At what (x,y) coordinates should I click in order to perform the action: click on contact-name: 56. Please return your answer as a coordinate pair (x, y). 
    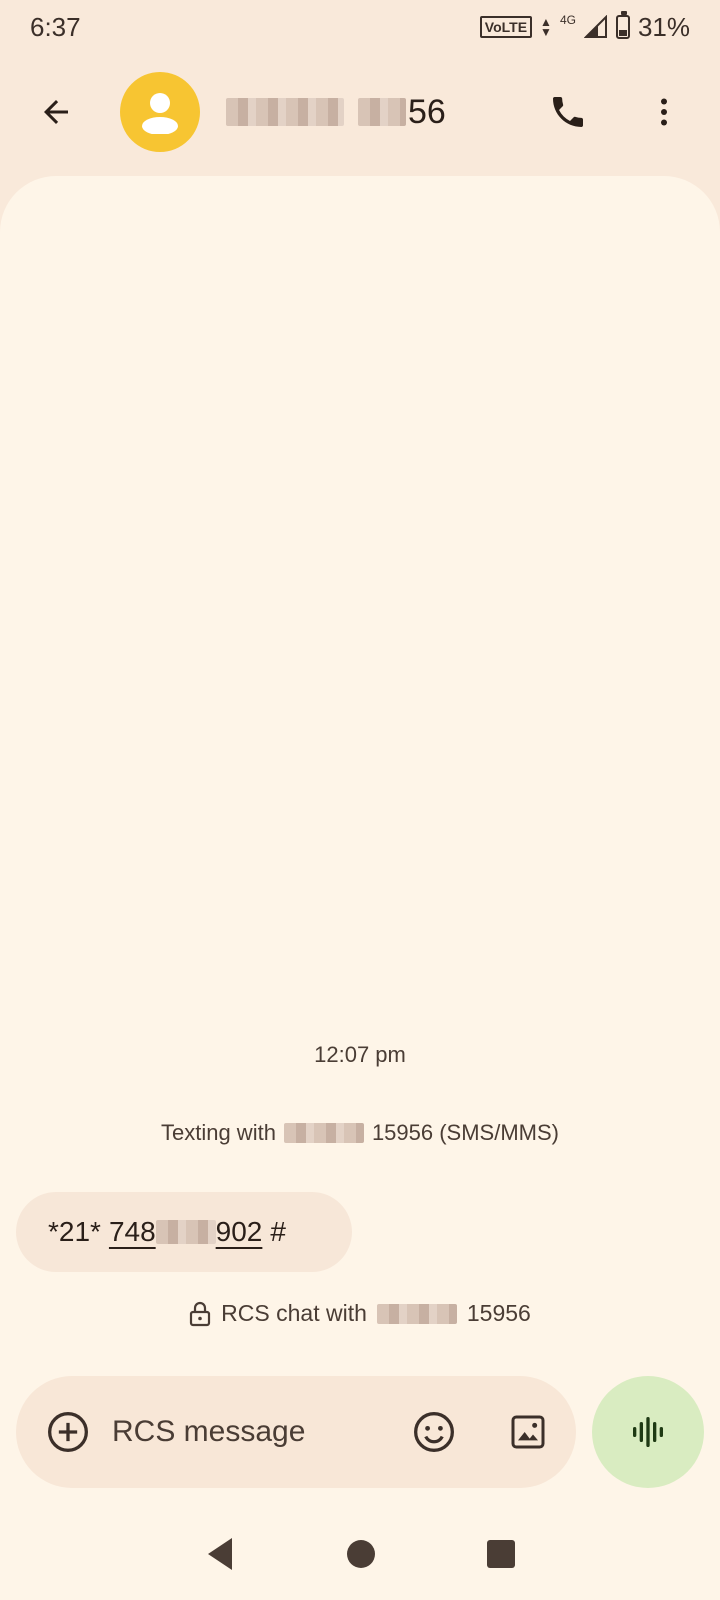
    Looking at the image, I should click on (336, 112).